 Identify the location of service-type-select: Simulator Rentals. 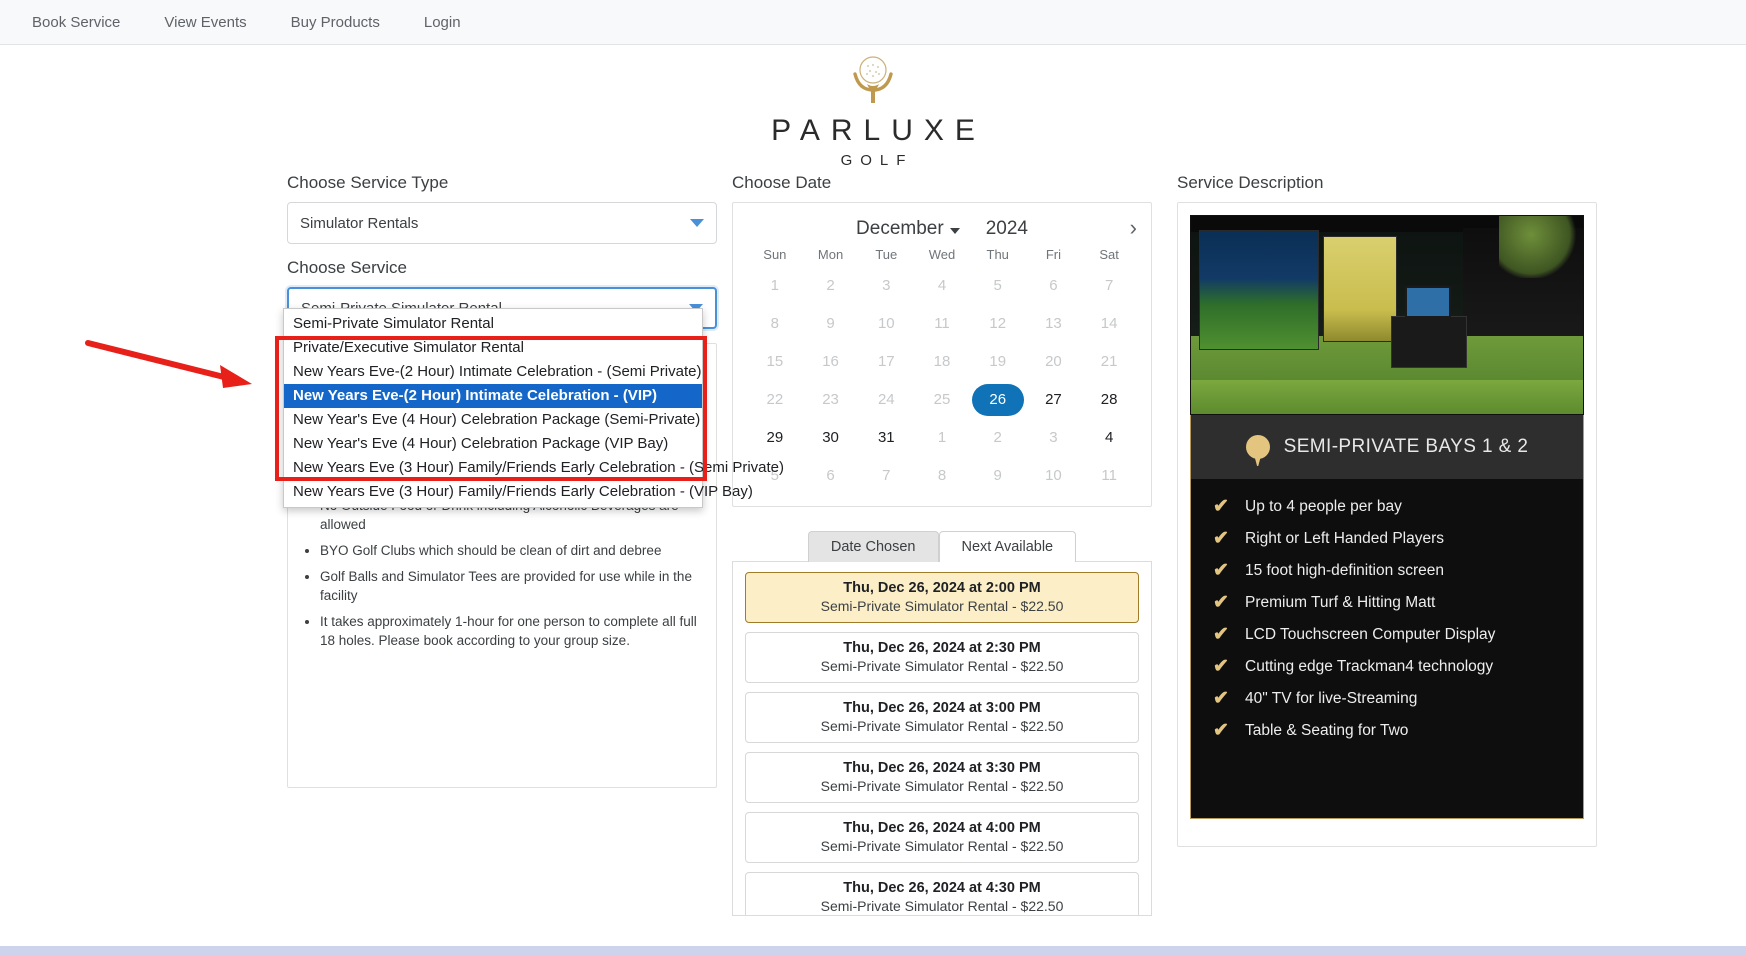
(502, 223).